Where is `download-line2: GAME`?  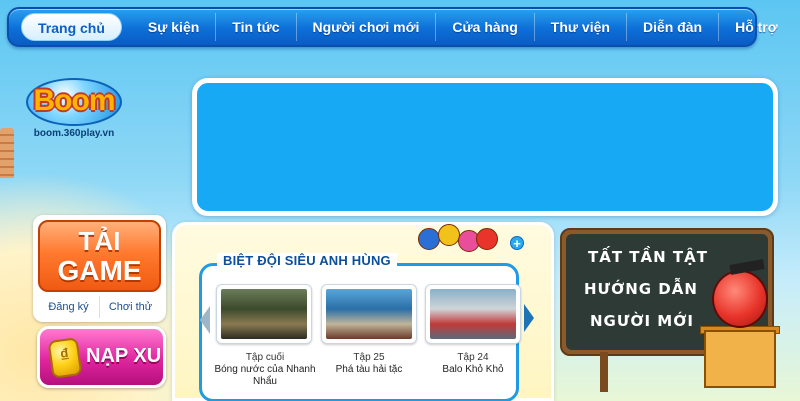
download-line2: GAME is located at coordinates (99, 270).